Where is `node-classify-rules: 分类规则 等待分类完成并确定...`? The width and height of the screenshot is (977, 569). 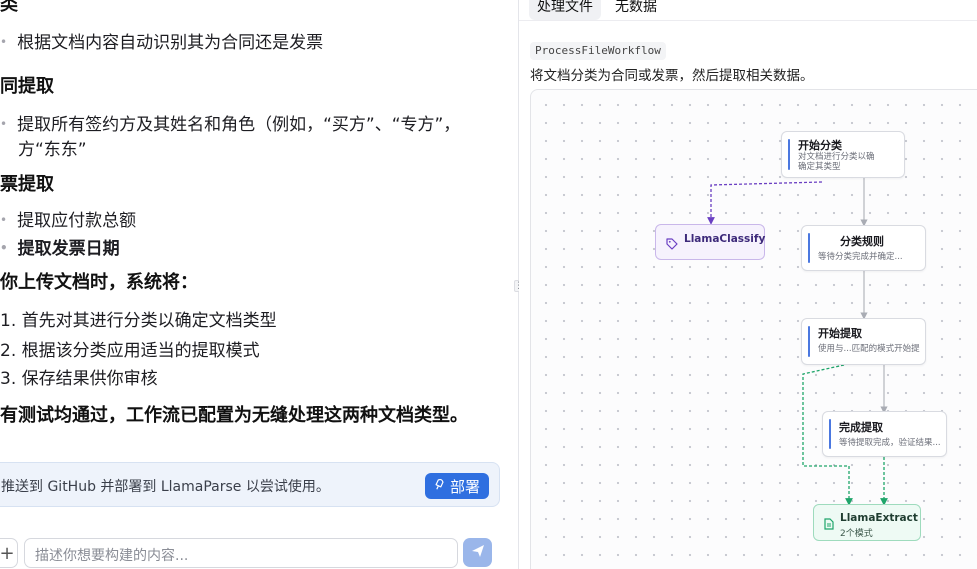 node-classify-rules: 分类规则 等待分类完成并确定... is located at coordinates (863, 248).